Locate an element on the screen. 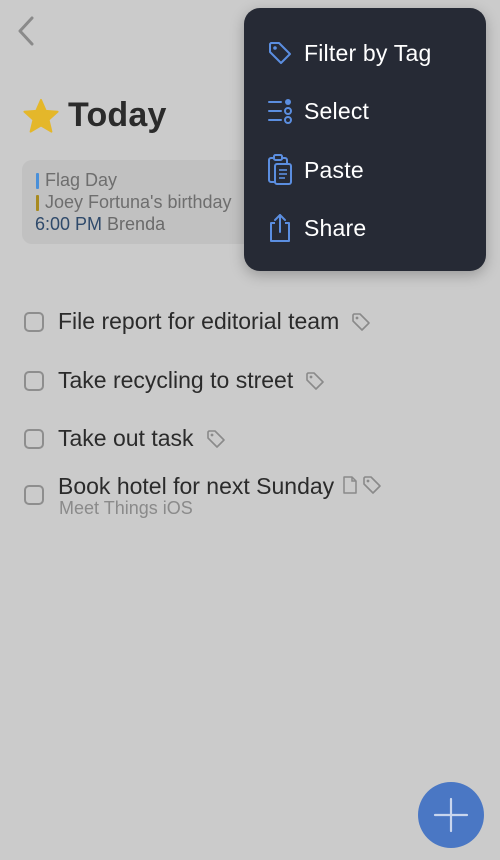 The width and height of the screenshot is (500, 860). task-title: Book hotel for next Sunday is located at coordinates (196, 486).